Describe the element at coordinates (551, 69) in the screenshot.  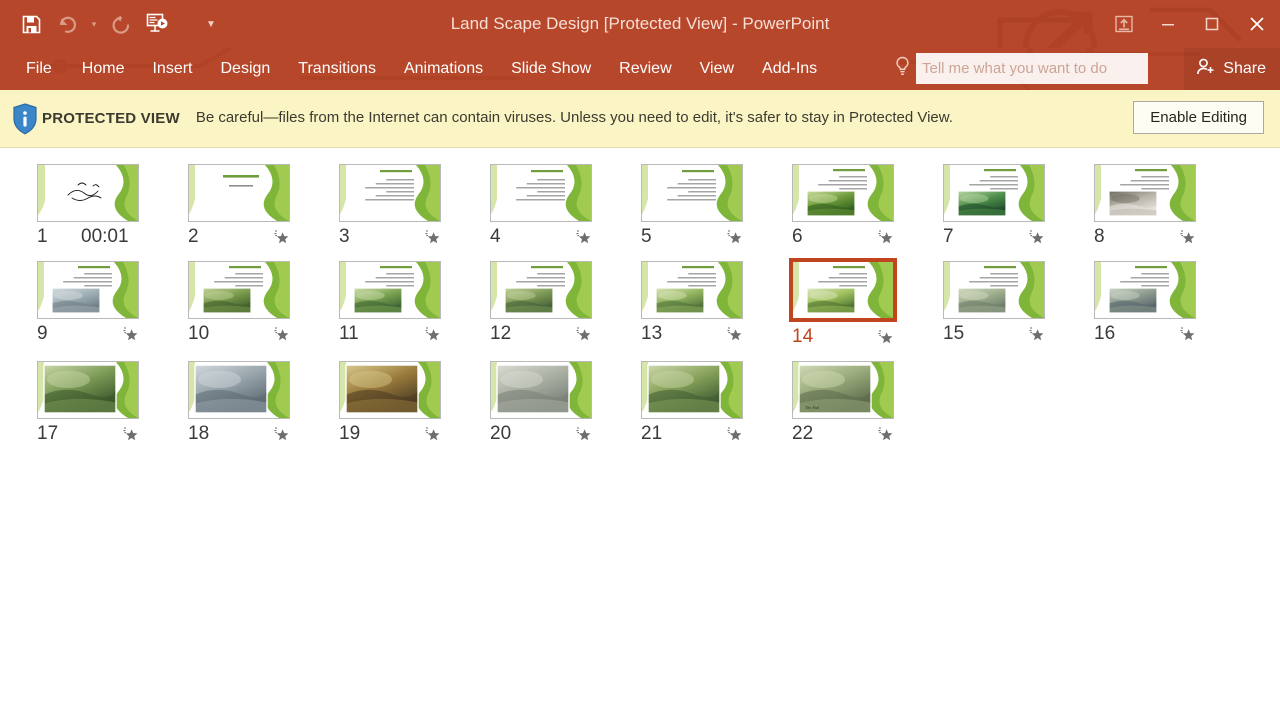
I see `tab-slide-show: Slide Show` at that location.